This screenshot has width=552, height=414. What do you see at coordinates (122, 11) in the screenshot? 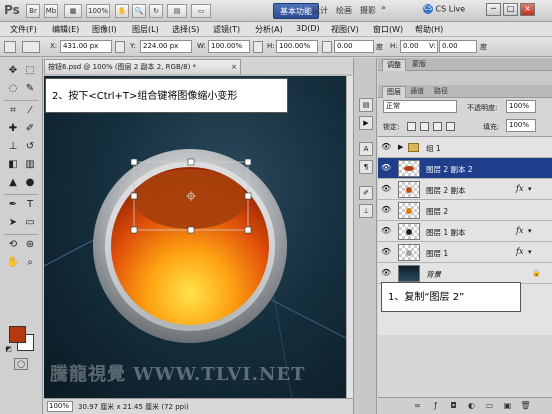
I see `hand-tool-icon: ✋` at bounding box center [122, 11].